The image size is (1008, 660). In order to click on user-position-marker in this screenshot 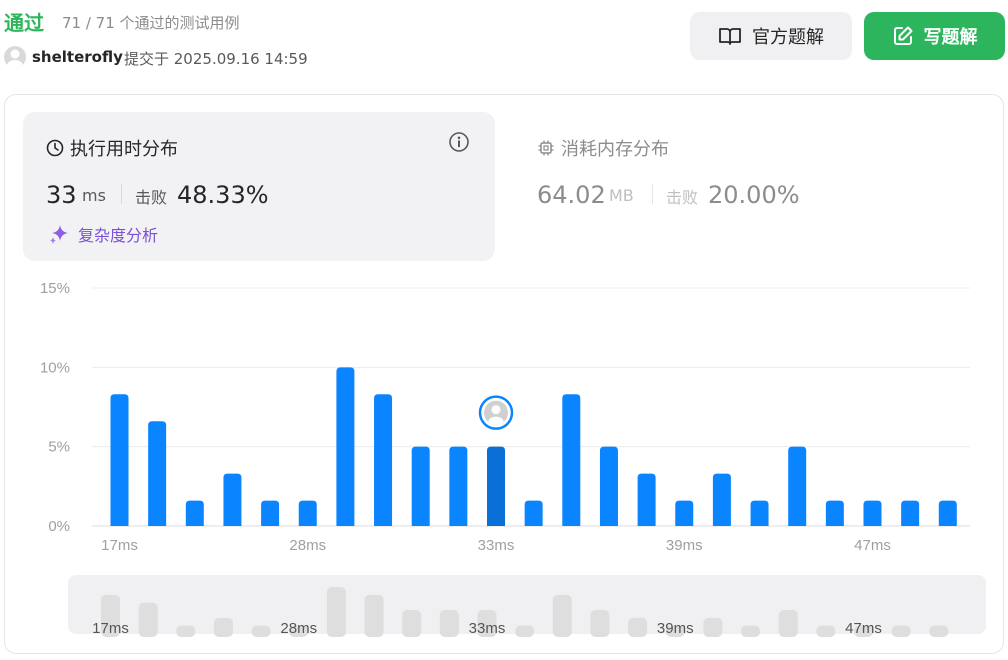, I will do `click(496, 412)`.